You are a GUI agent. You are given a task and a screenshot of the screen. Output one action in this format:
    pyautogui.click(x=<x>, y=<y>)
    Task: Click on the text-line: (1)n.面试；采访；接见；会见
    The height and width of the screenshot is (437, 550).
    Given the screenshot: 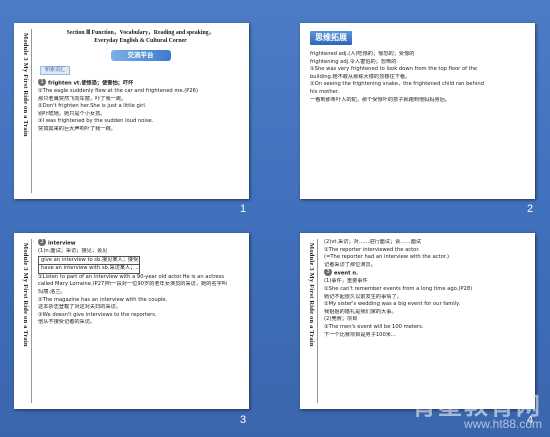 What is the action you would take?
    pyautogui.click(x=73, y=251)
    